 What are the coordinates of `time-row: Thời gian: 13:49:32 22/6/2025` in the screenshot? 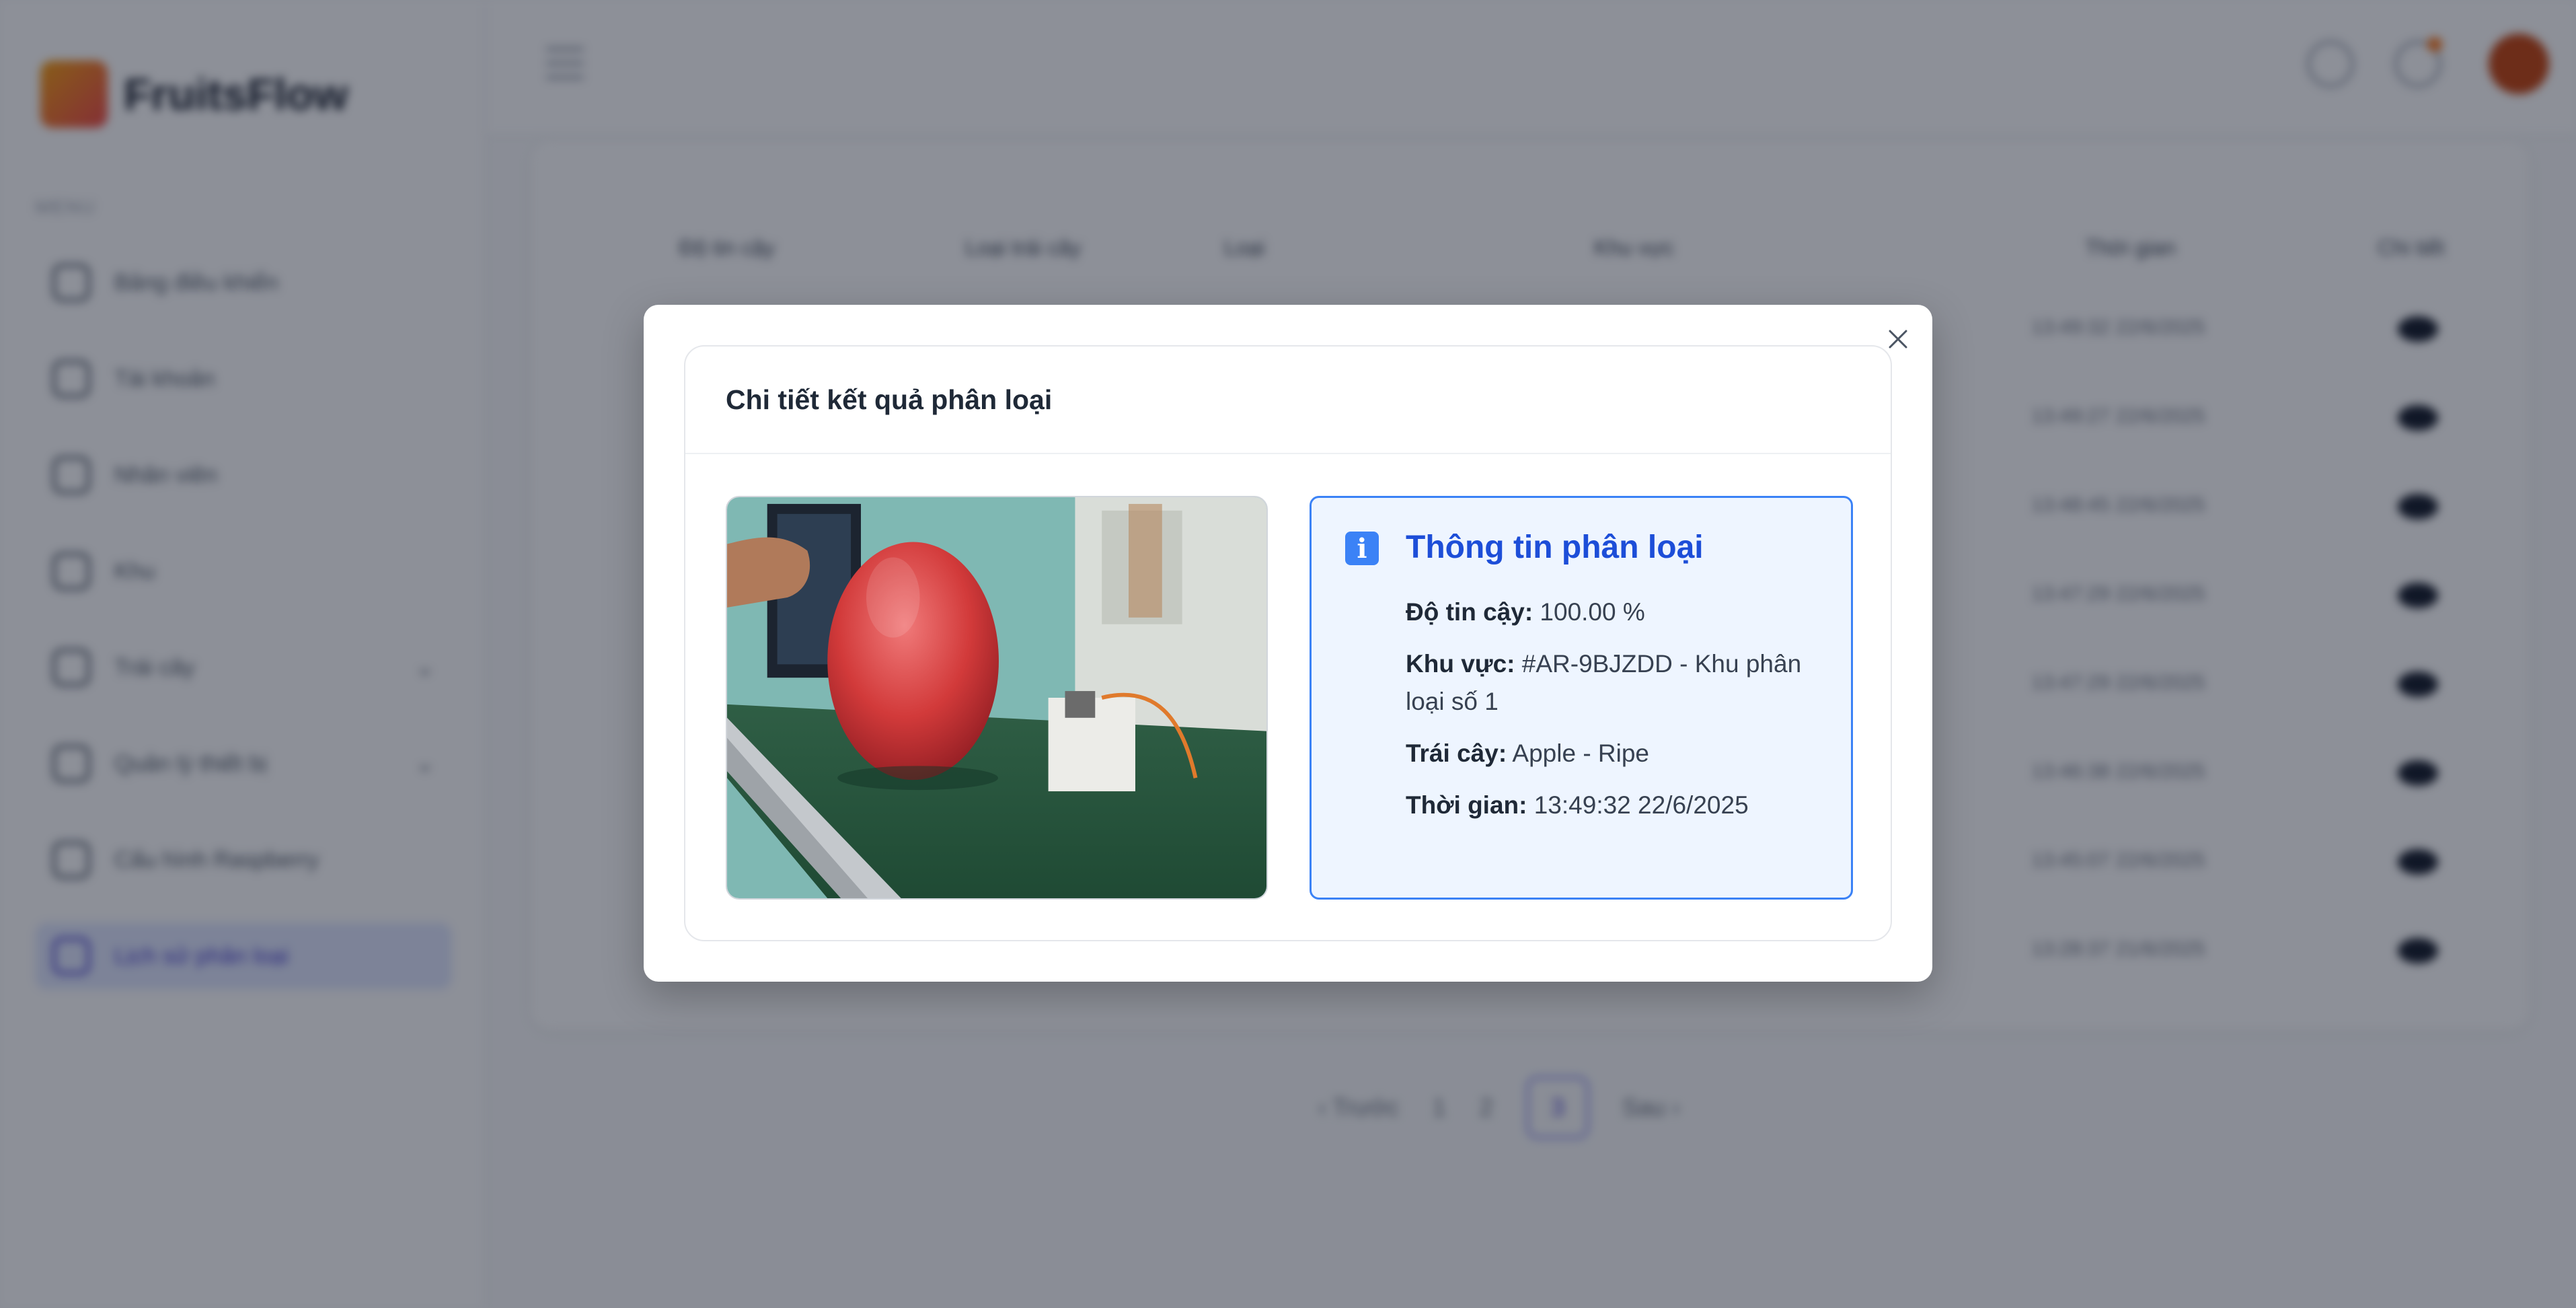 It's located at (1614, 805).